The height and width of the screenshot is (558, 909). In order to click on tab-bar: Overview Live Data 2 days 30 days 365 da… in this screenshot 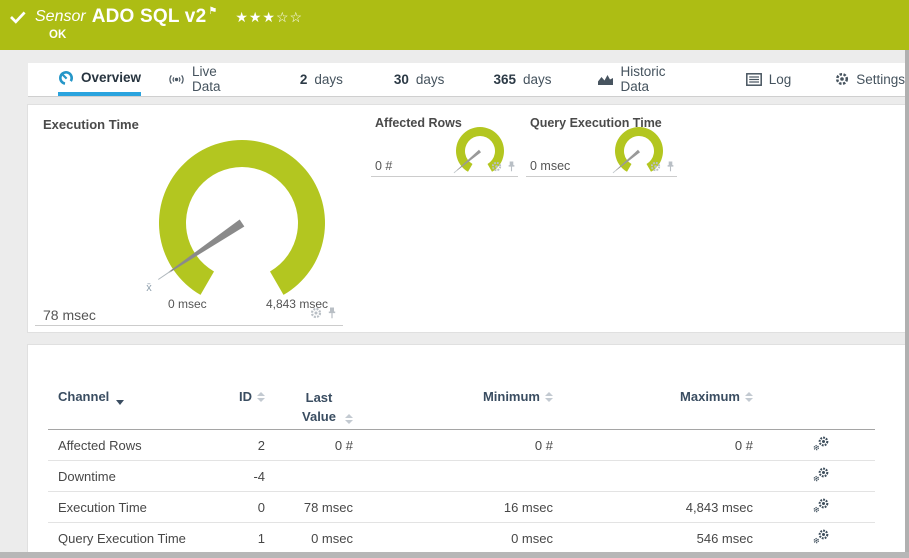, I will do `click(466, 80)`.